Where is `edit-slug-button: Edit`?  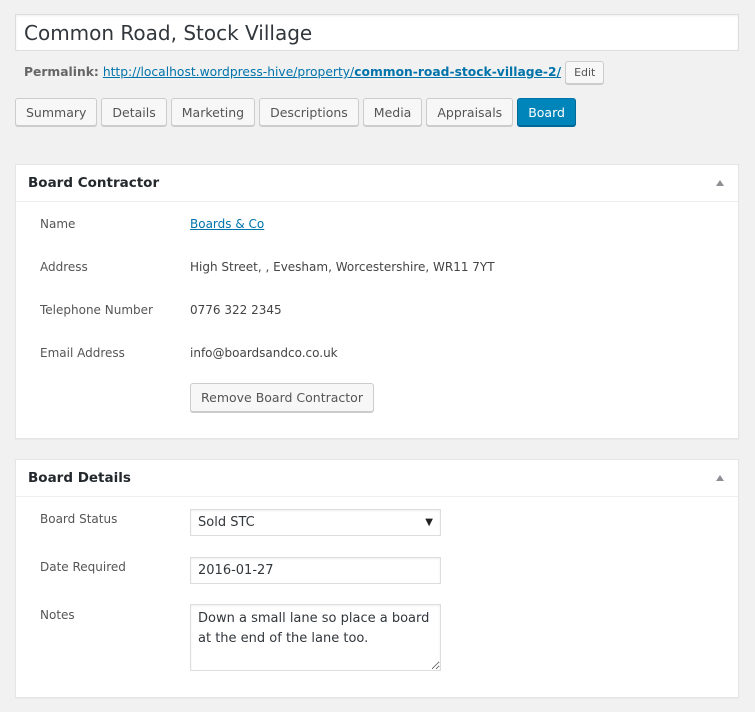 edit-slug-button: Edit is located at coordinates (585, 72).